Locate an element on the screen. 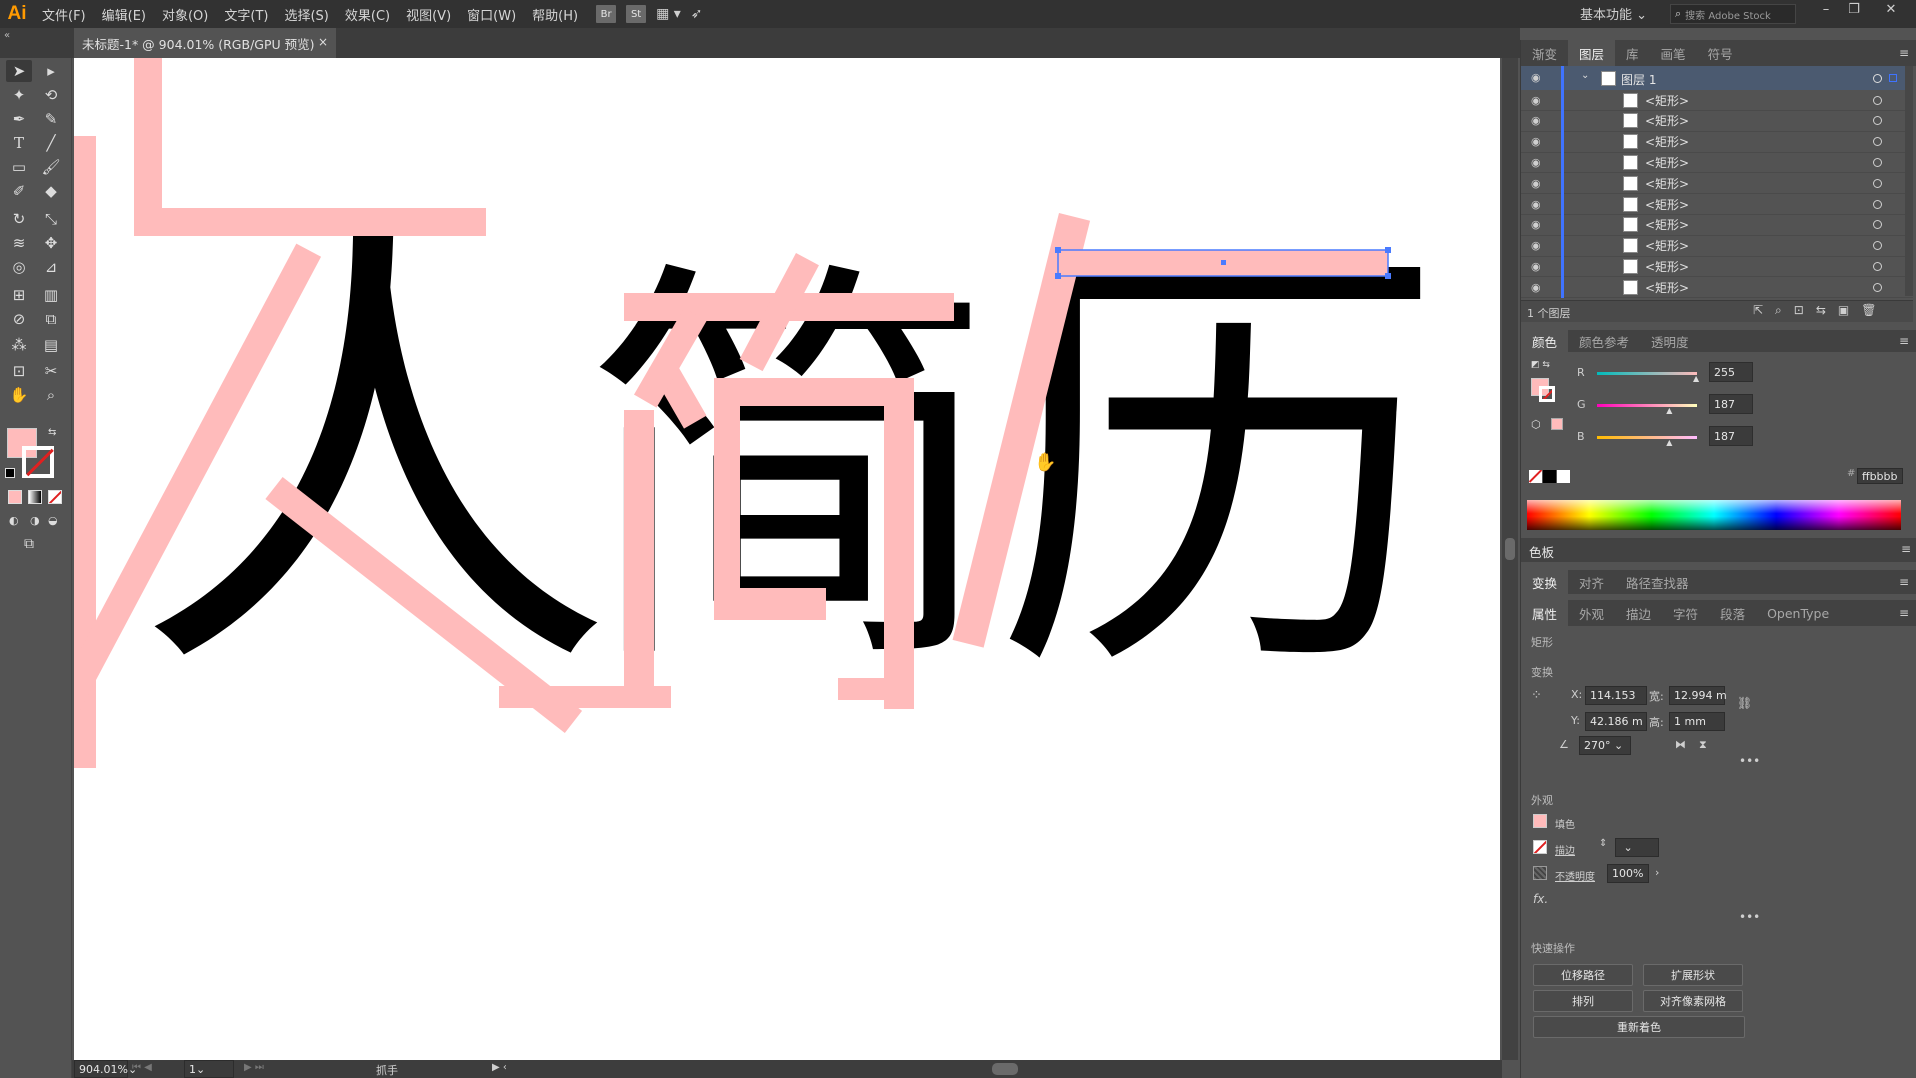  menu-item-0: 文件(F) is located at coordinates (64, 14).